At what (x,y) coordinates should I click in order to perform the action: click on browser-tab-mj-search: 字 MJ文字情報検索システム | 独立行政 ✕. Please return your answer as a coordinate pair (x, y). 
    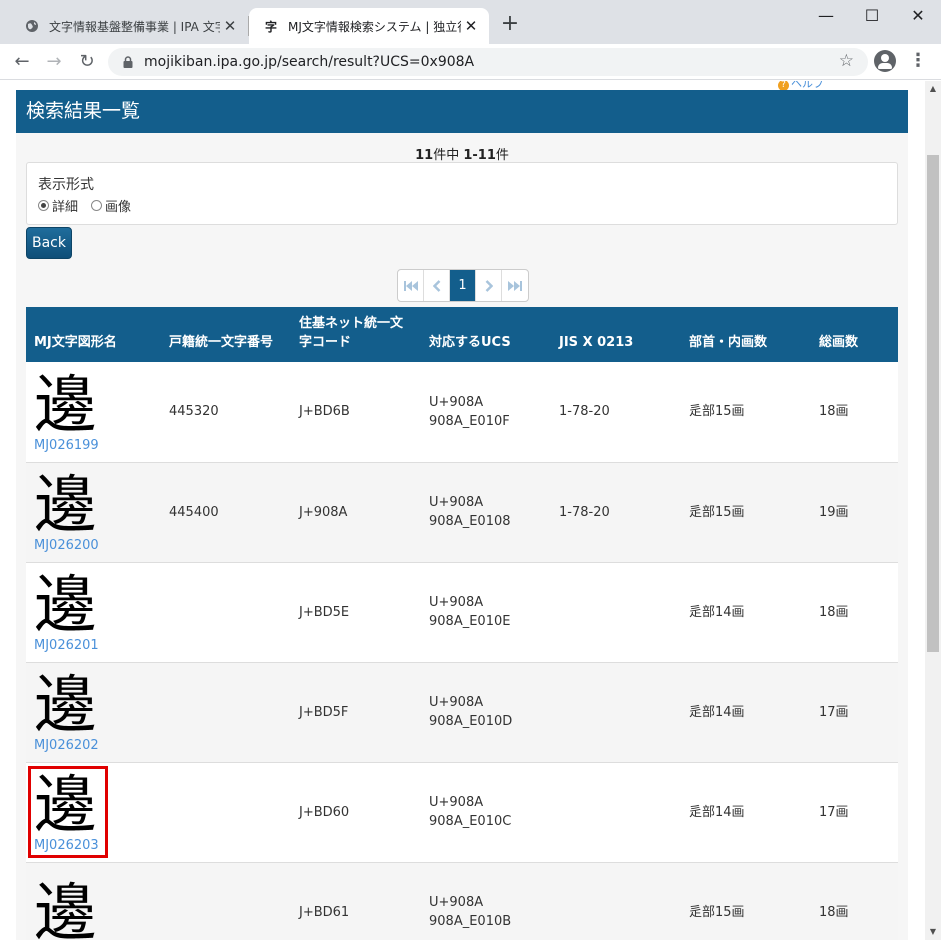
    Looking at the image, I should click on (369, 26).